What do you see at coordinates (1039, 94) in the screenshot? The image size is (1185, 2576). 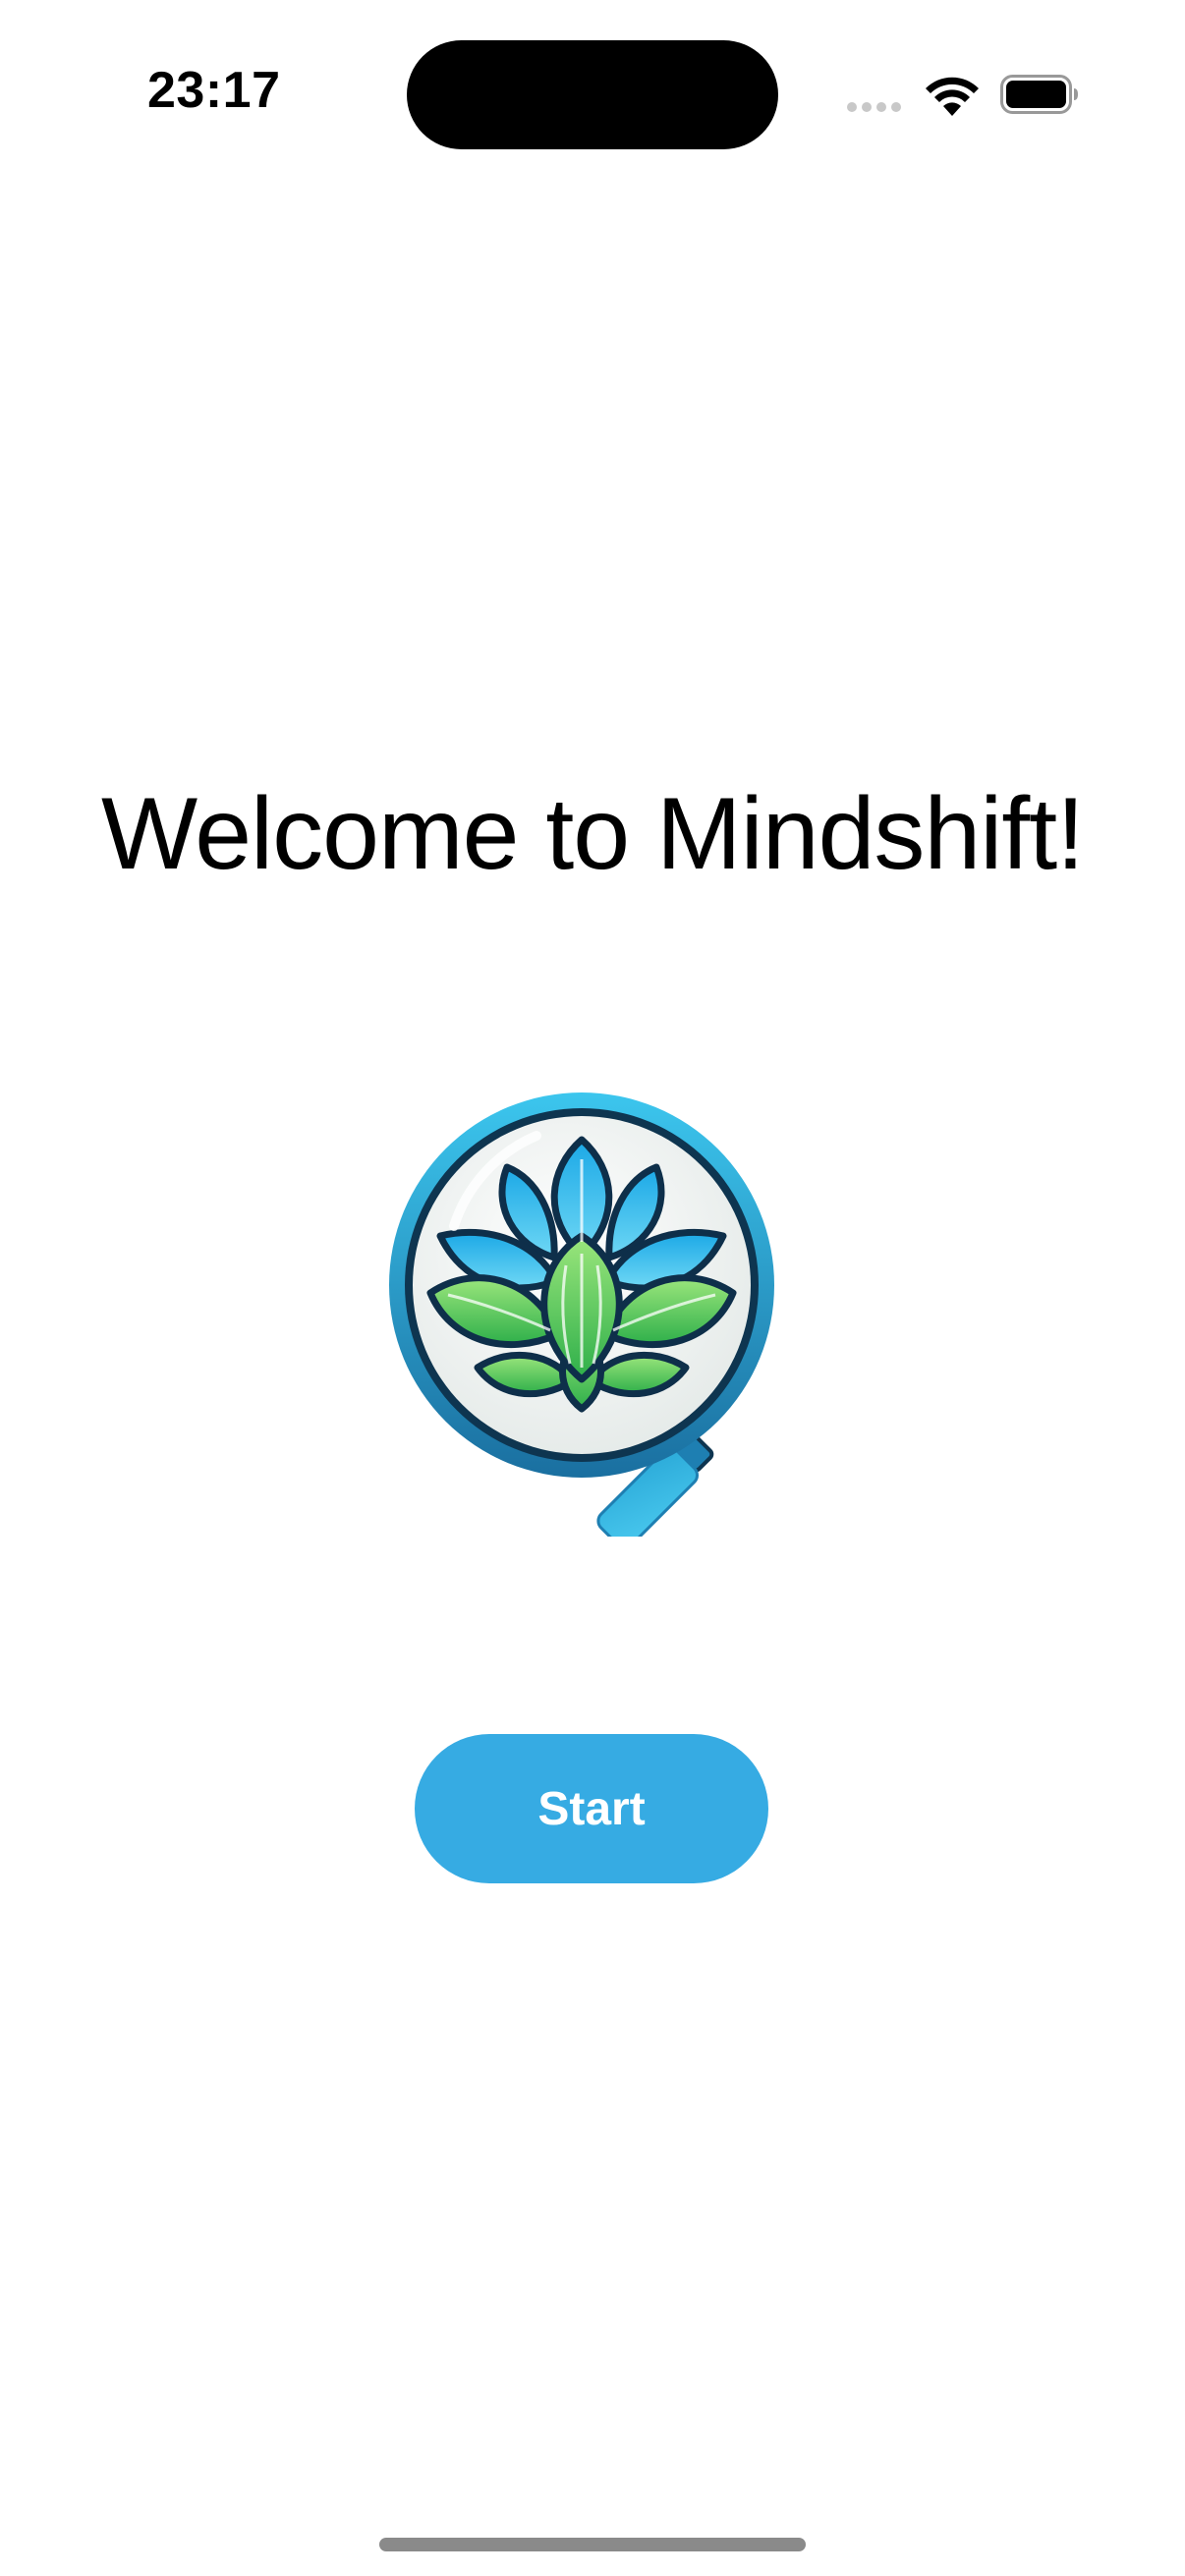 I see `battery-icon` at bounding box center [1039, 94].